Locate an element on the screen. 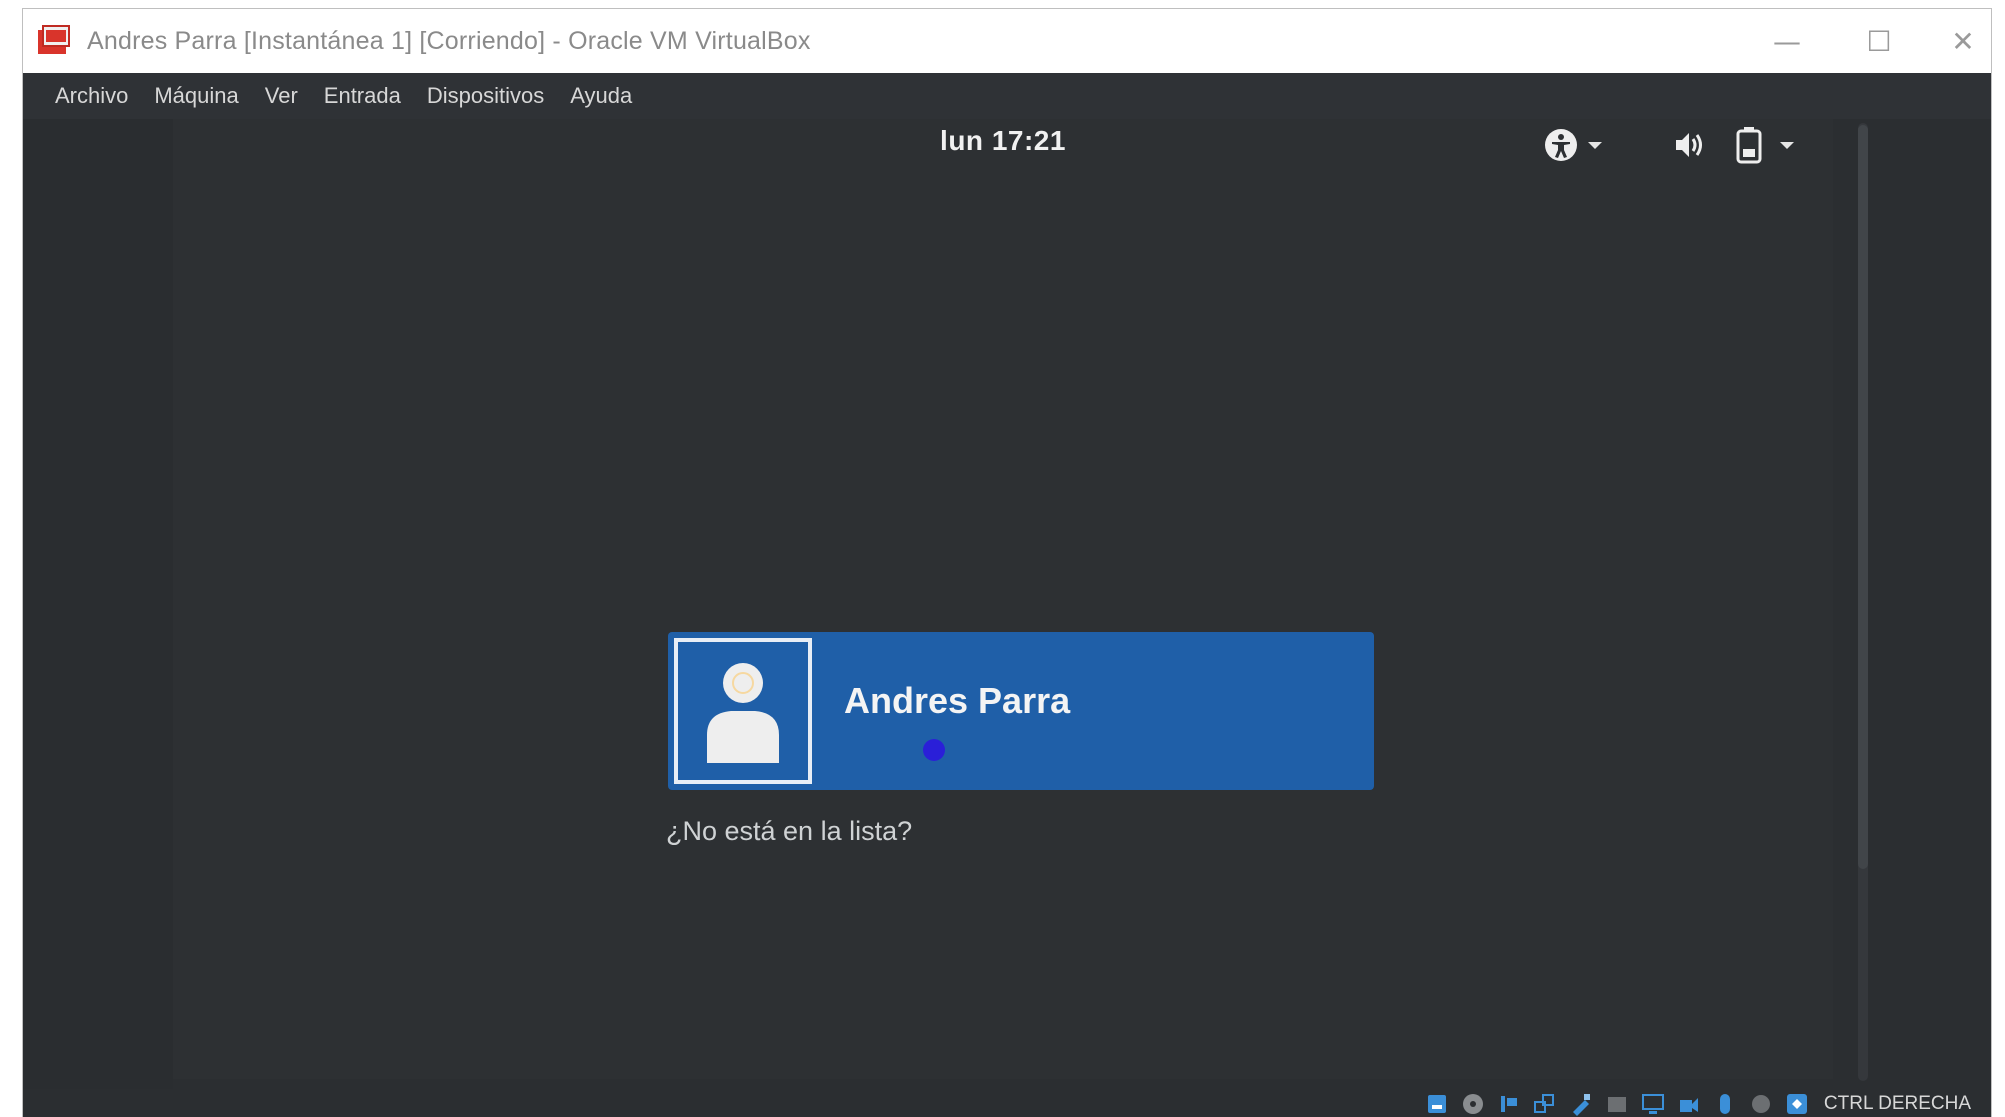 This screenshot has width=2005, height=1117. menu-ayuda: Ayuda is located at coordinates (602, 96).